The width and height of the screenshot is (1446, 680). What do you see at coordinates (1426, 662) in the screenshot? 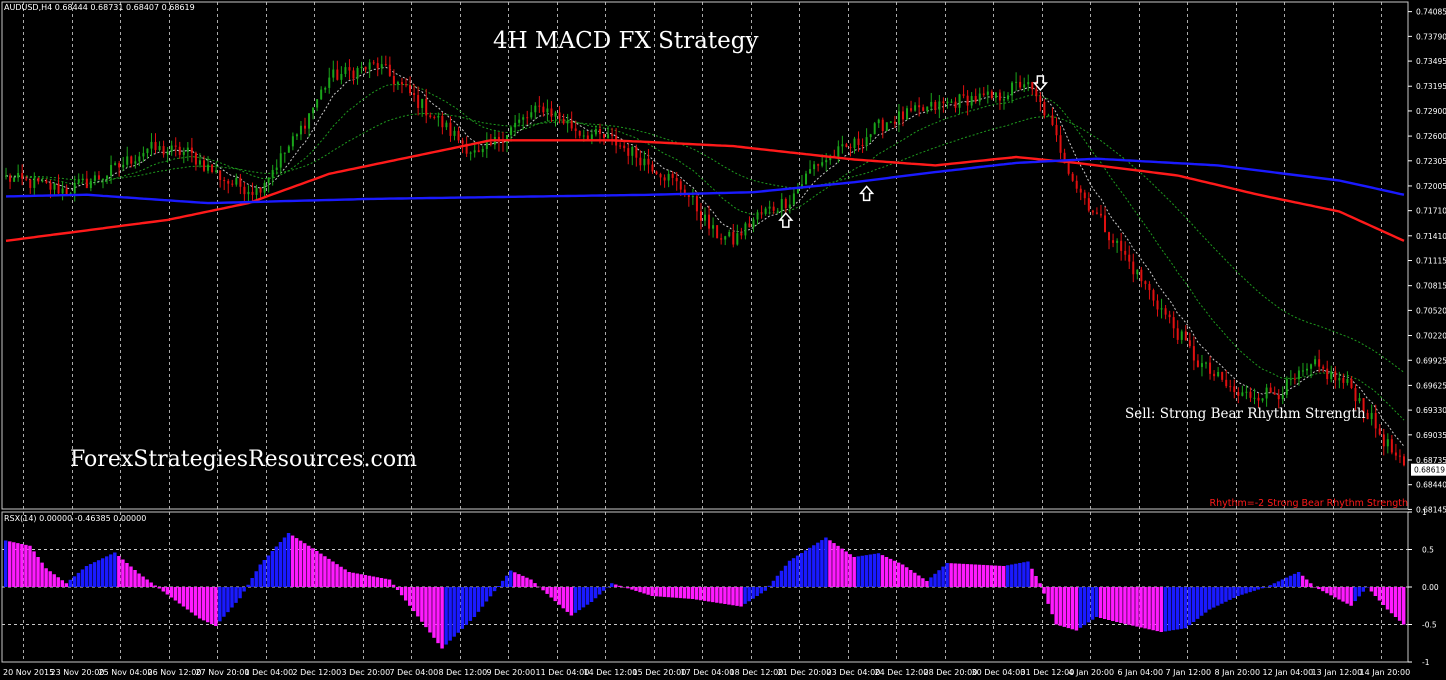
I see `rsx-tick-label: -1` at bounding box center [1426, 662].